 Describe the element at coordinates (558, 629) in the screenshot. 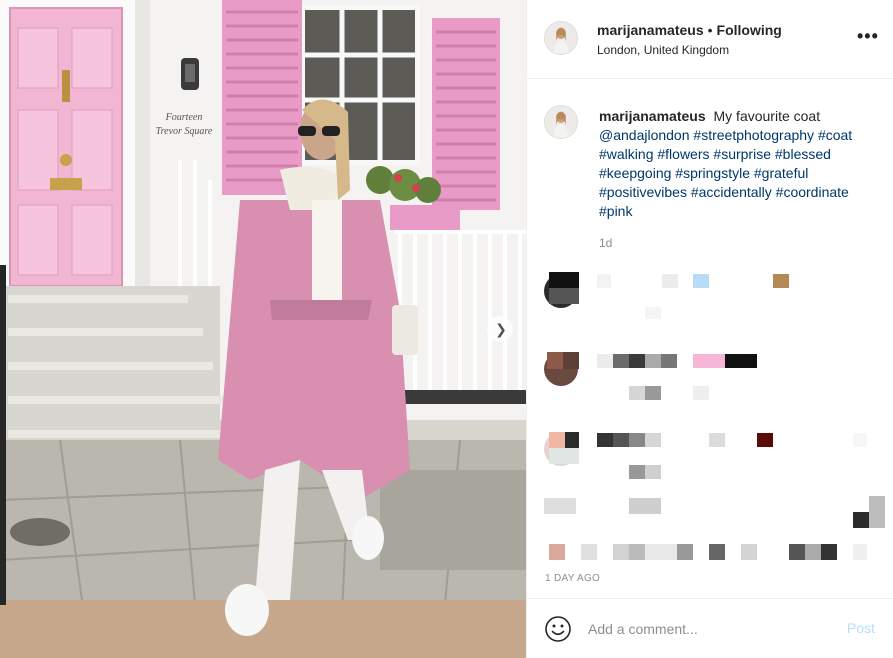

I see `smiley-icon` at that location.